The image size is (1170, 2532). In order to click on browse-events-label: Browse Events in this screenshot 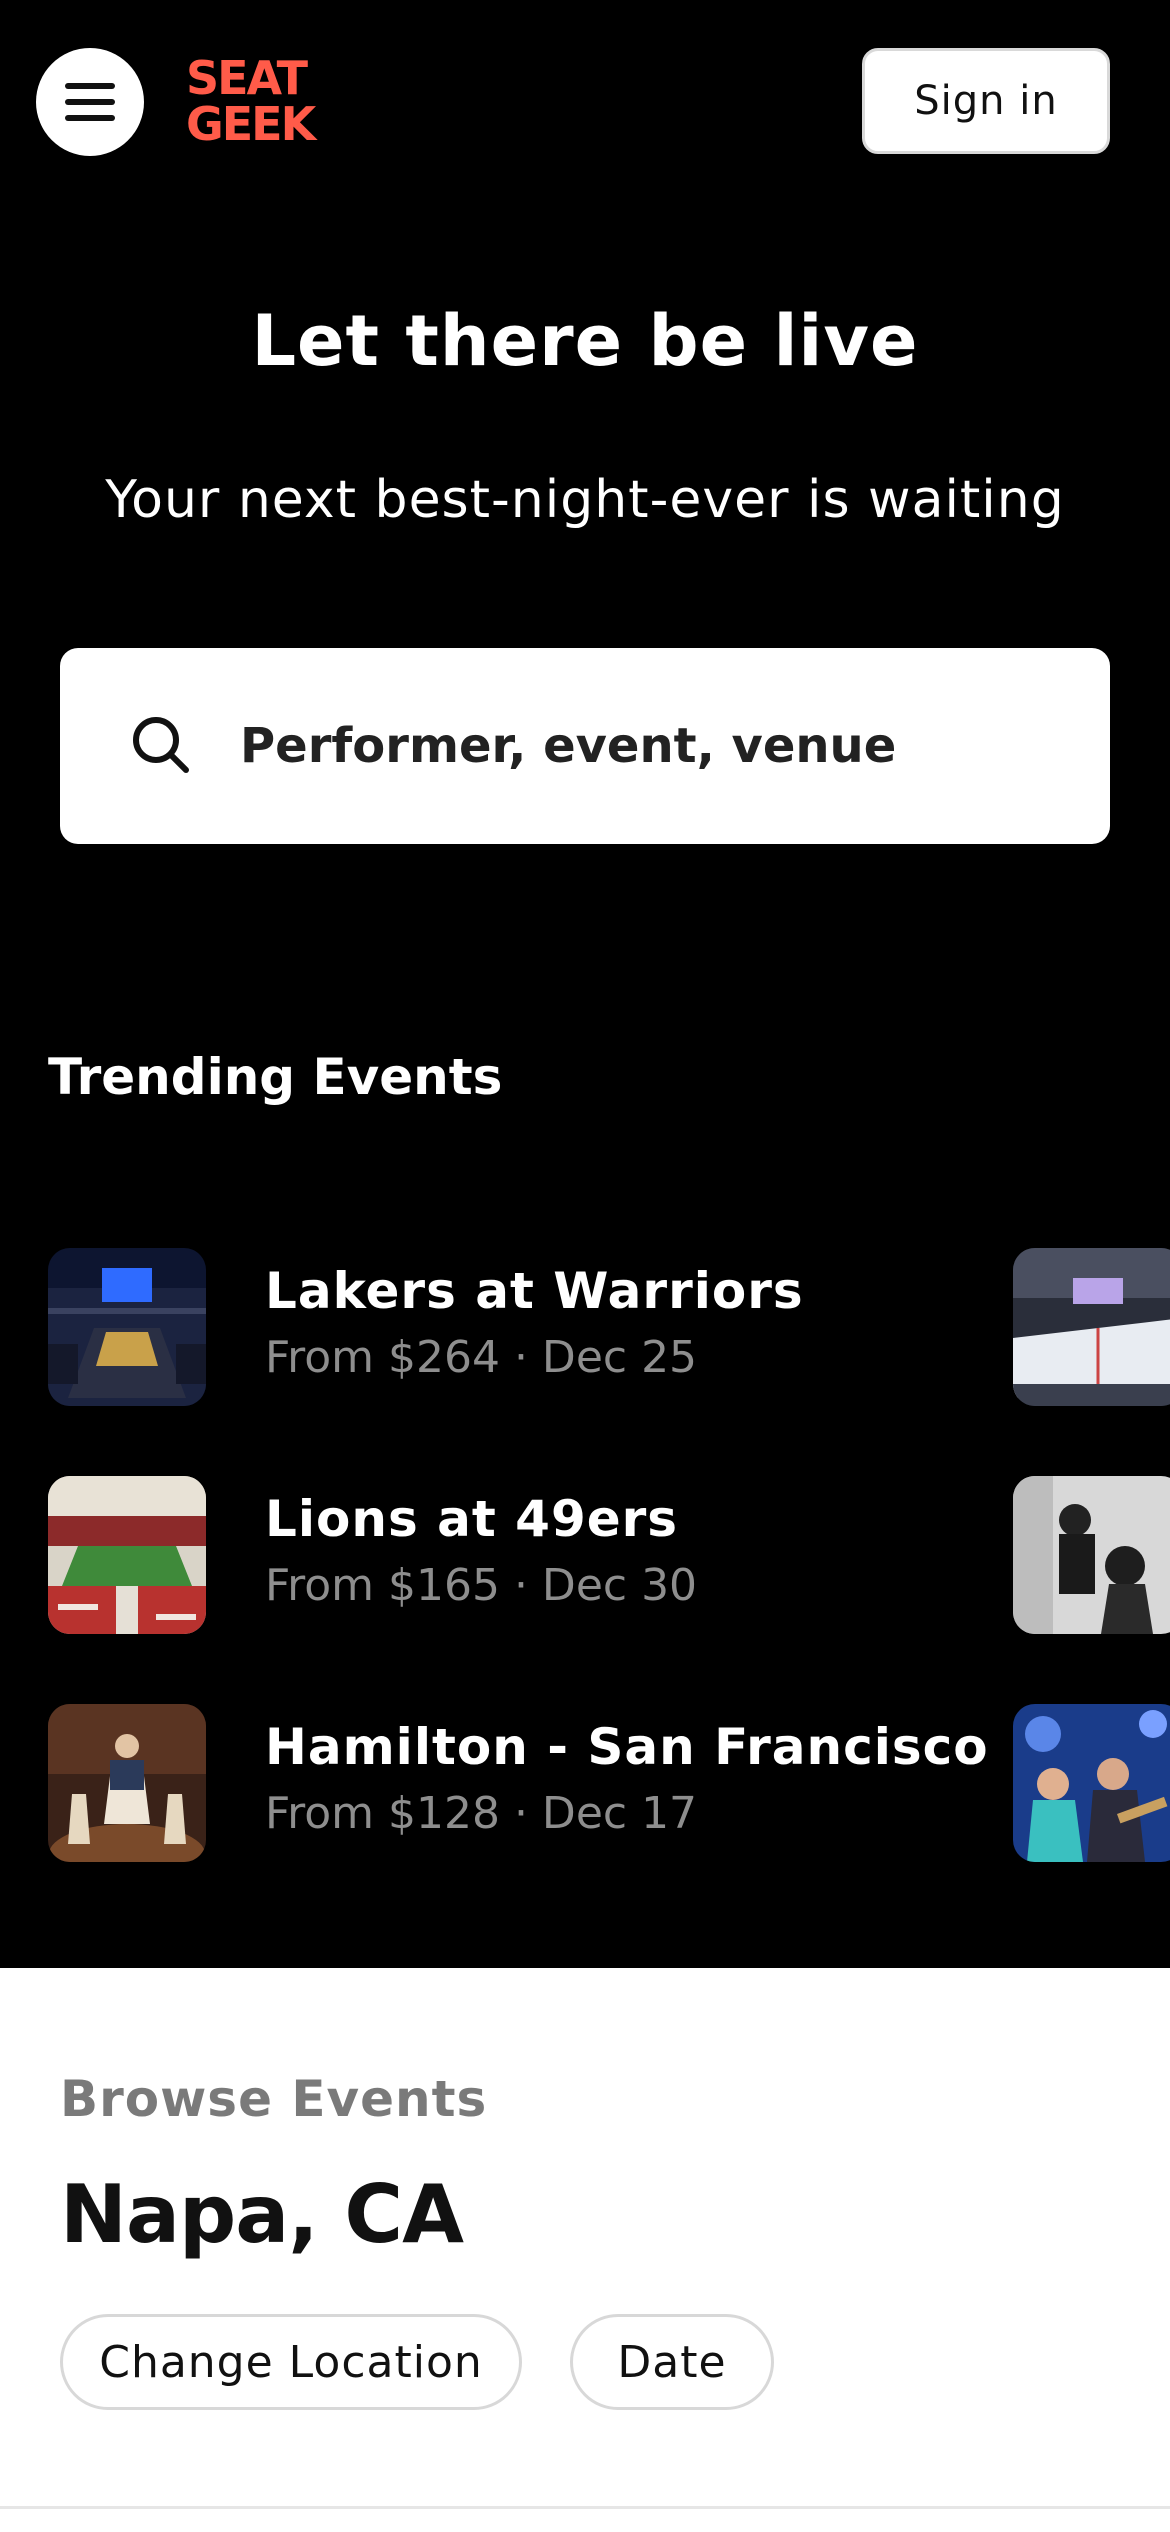, I will do `click(274, 2099)`.